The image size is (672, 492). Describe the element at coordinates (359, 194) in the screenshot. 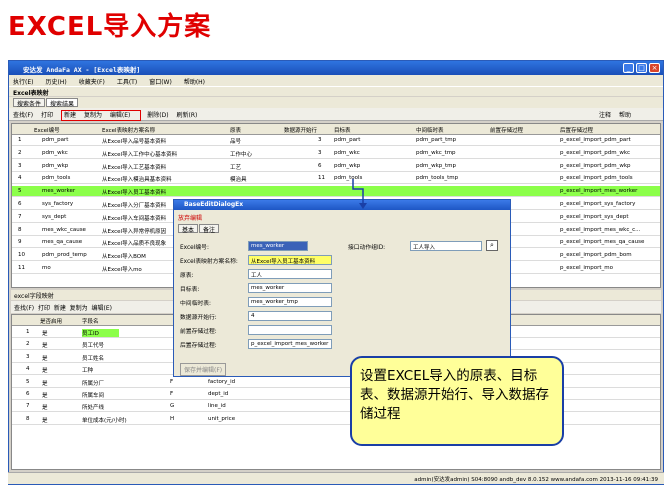

I see `pointer-arrow` at that location.